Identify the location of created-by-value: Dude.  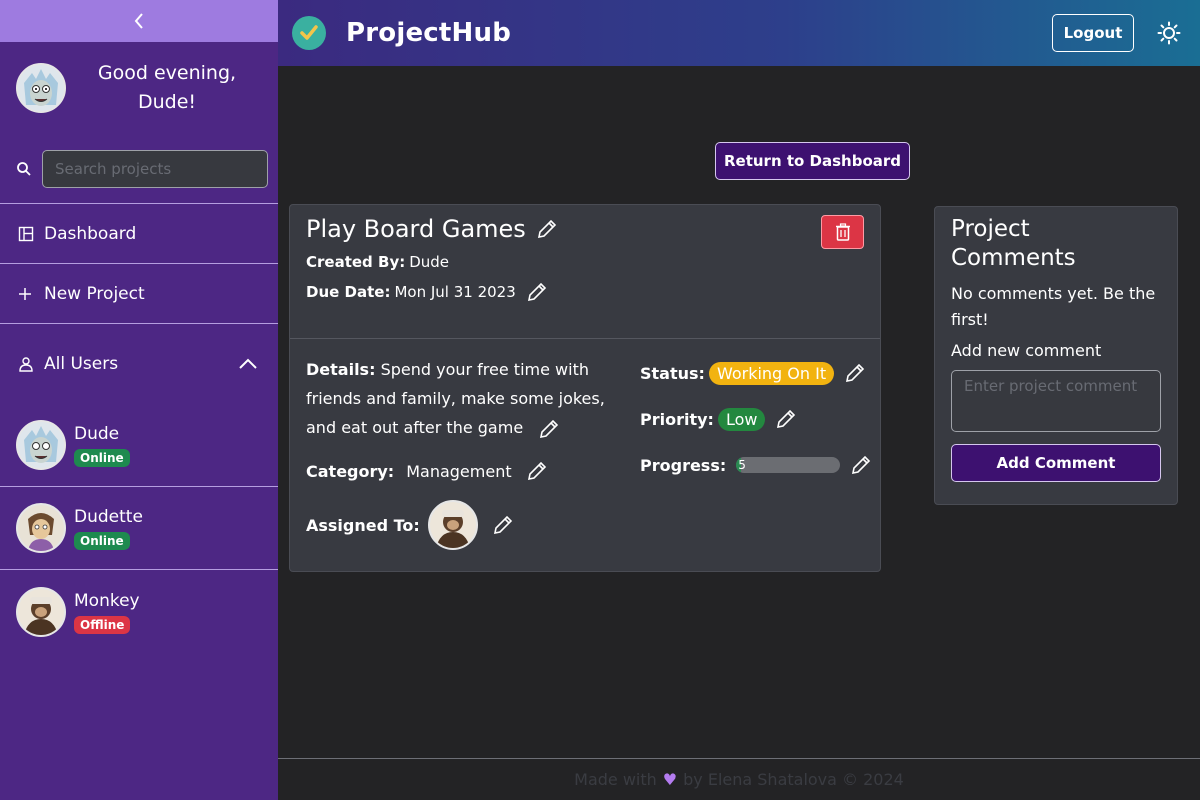
(429, 262).